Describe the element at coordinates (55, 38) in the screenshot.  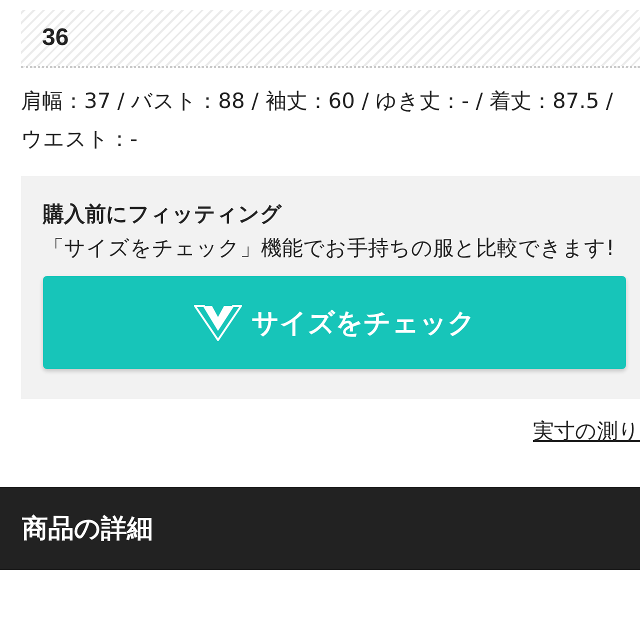
I see `size-label: 36` at that location.